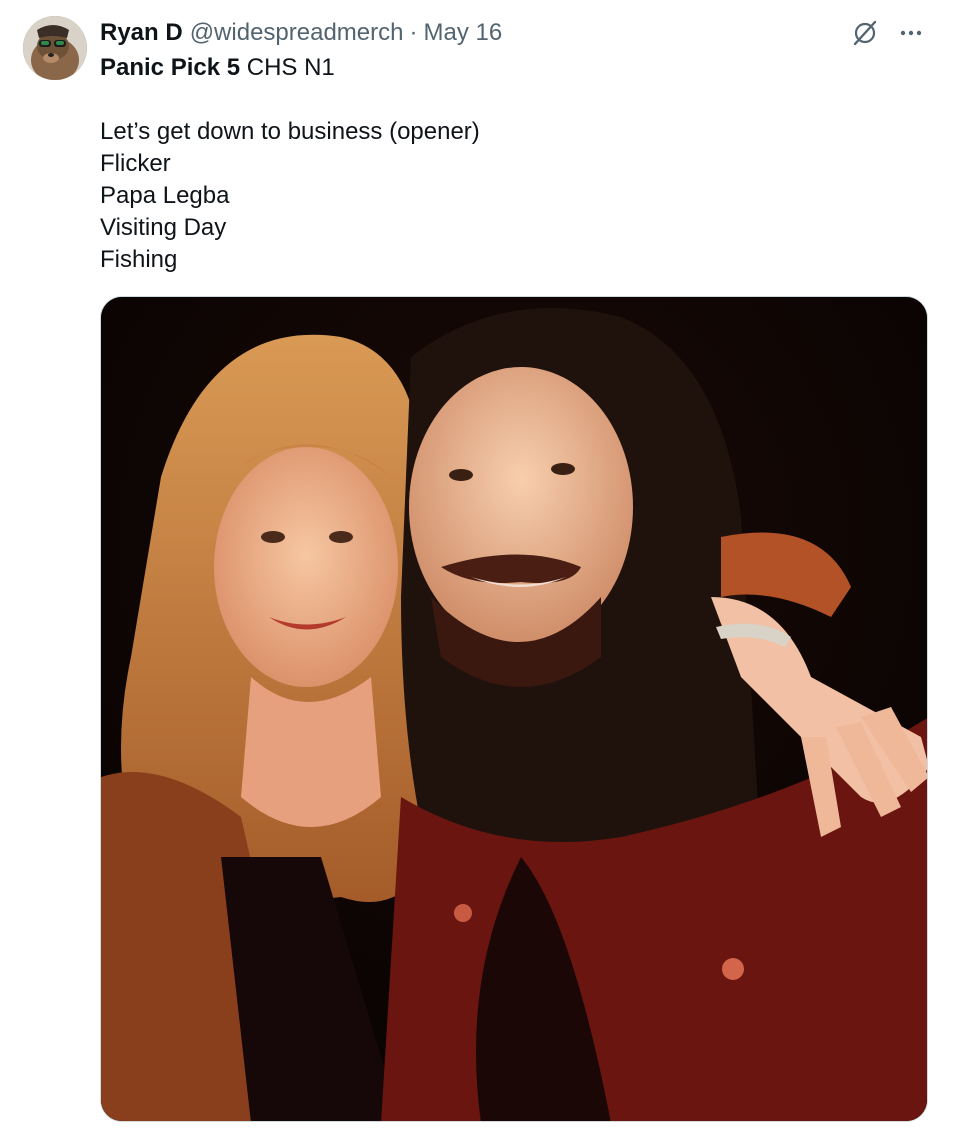 The height and width of the screenshot is (1134, 954). What do you see at coordinates (141, 33) in the screenshot?
I see `author-name: Ryan D` at bounding box center [141, 33].